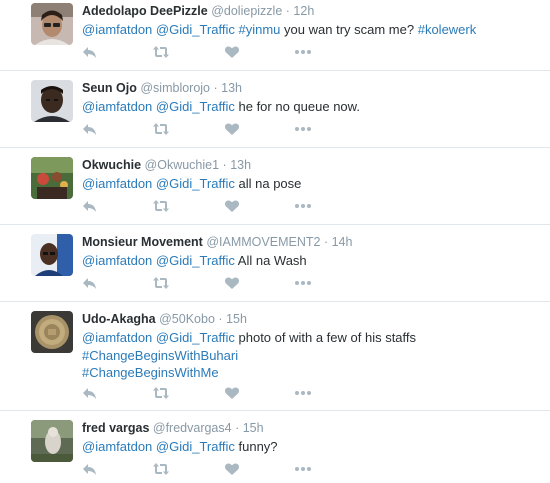 This screenshot has height=483, width=550. Describe the element at coordinates (299, 106) in the screenshot. I see `tweet-body: he for no queue now.` at that location.